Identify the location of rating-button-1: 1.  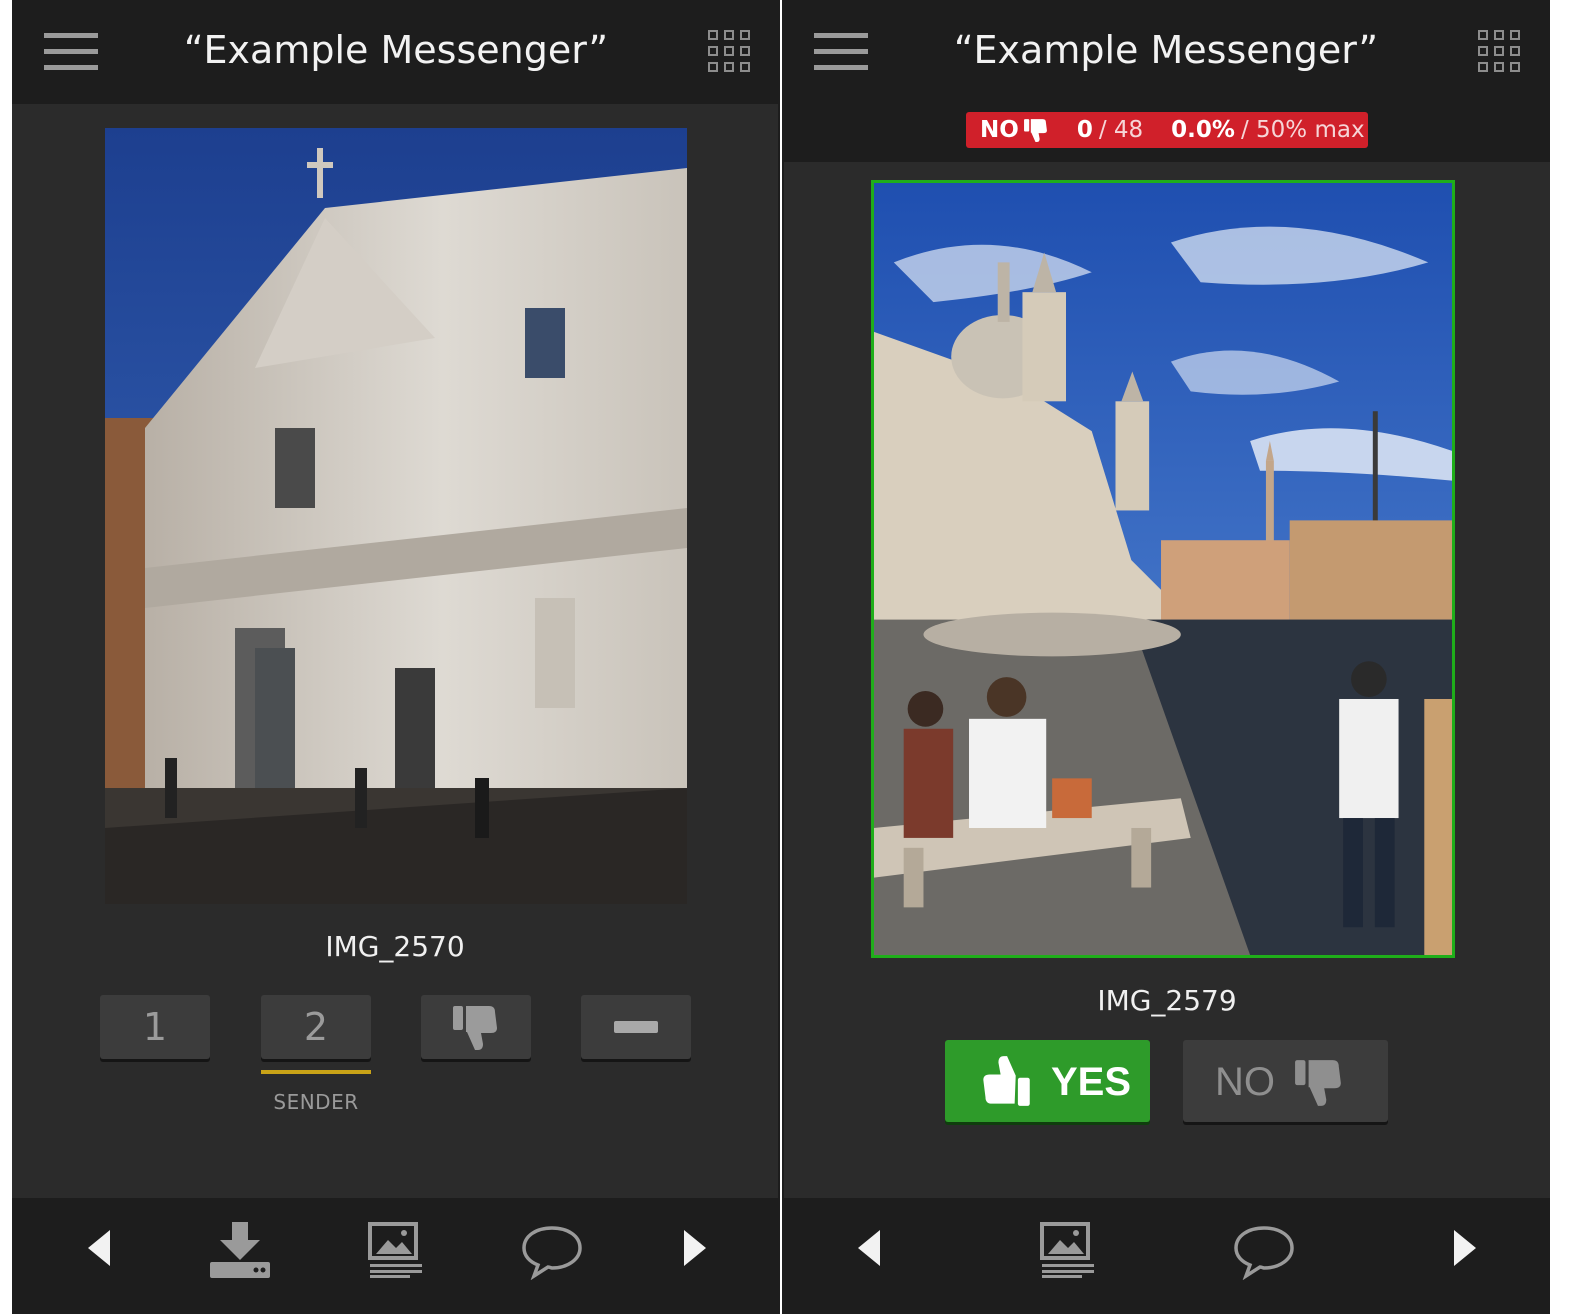
(155, 1027).